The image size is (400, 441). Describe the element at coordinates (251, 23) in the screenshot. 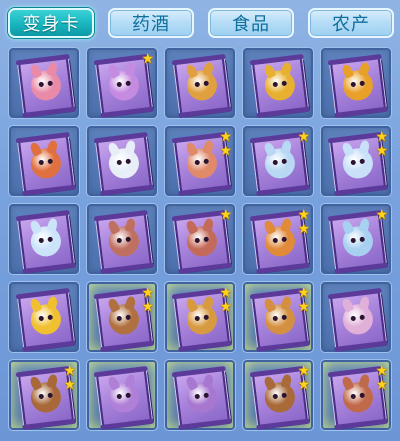

I see `tab-food: 食品` at that location.